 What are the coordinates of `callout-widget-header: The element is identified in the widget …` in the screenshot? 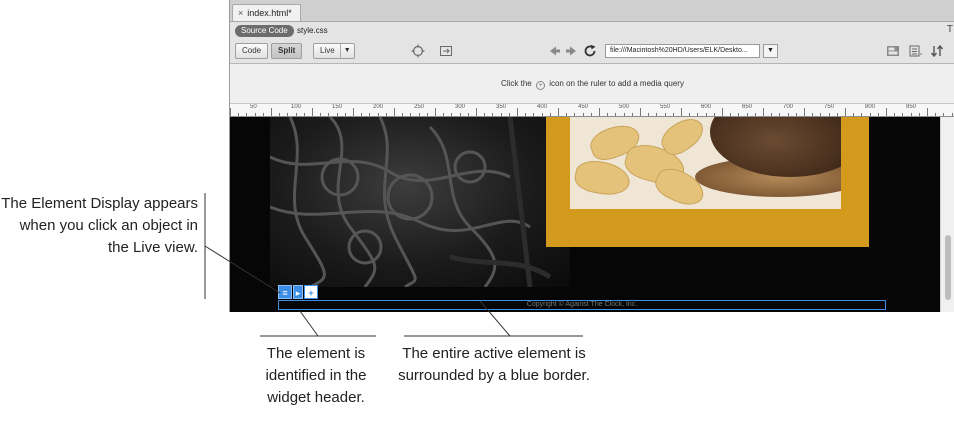 It's located at (316, 375).